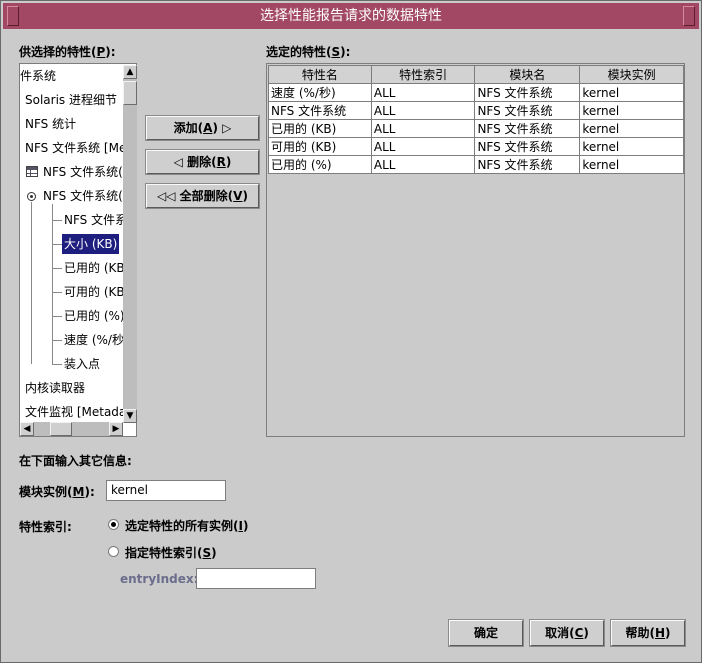  What do you see at coordinates (67, 52) in the screenshot?
I see `available-features-label: 供选择的特性(P):` at bounding box center [67, 52].